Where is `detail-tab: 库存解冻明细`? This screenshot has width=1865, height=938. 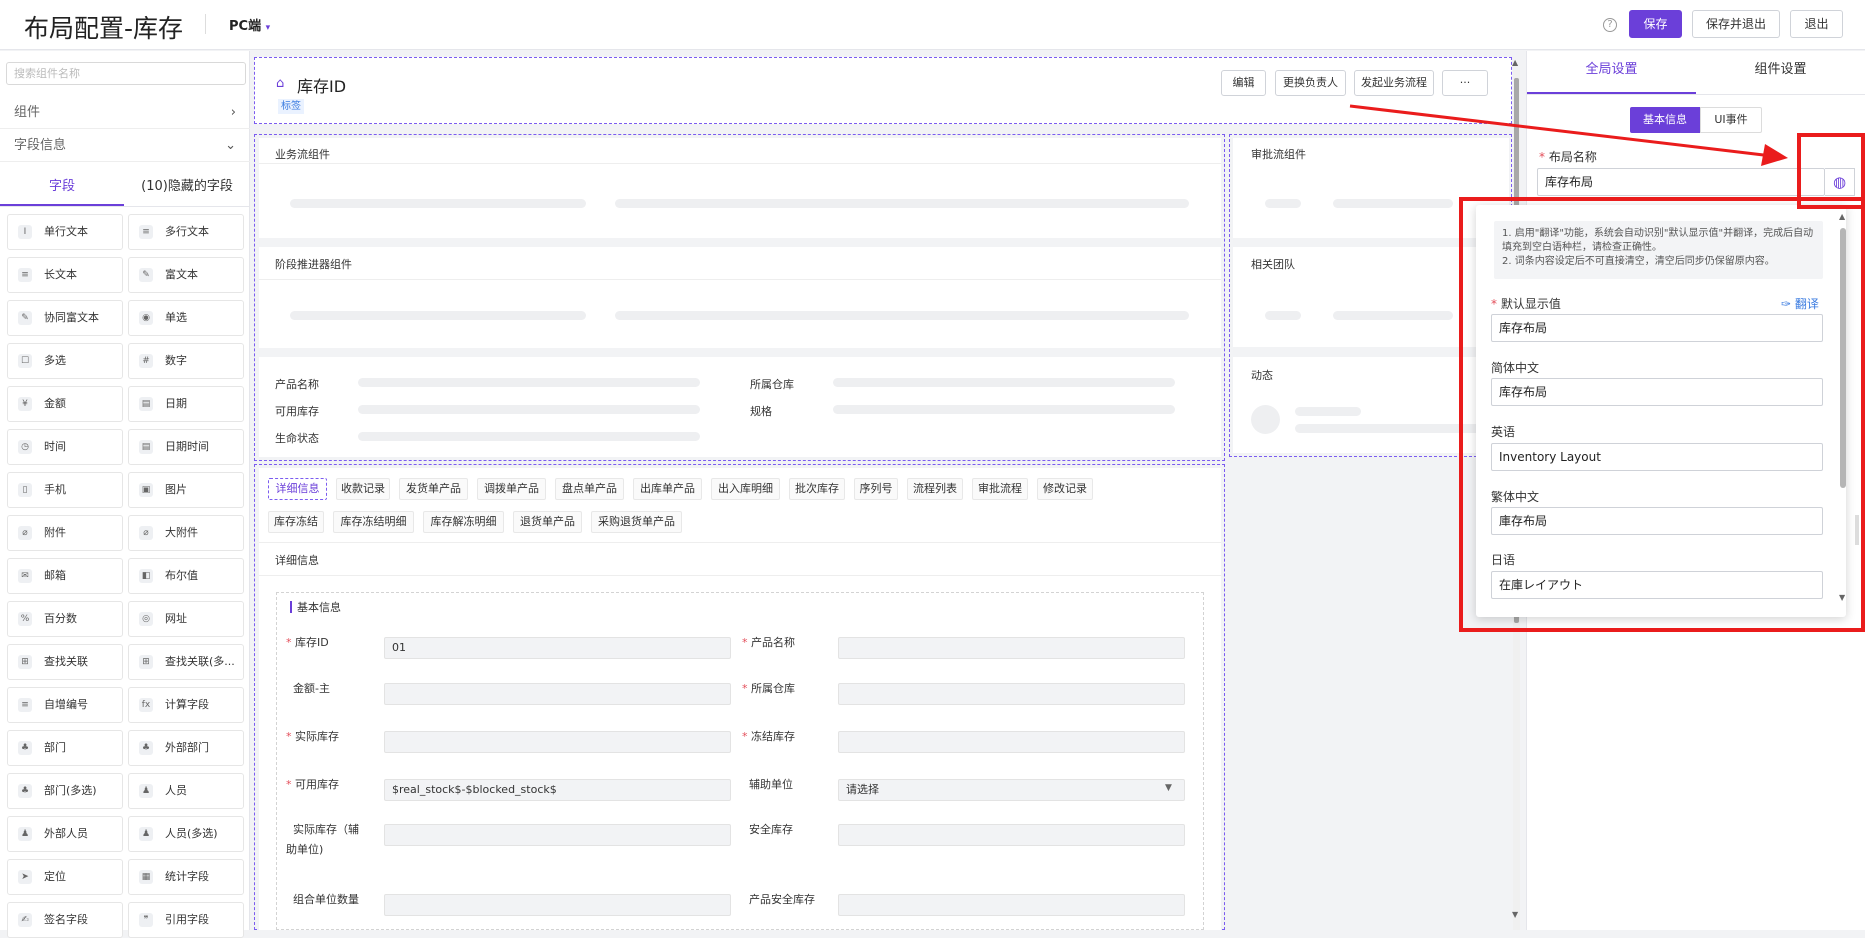 detail-tab: 库存解冻明细 is located at coordinates (463, 522).